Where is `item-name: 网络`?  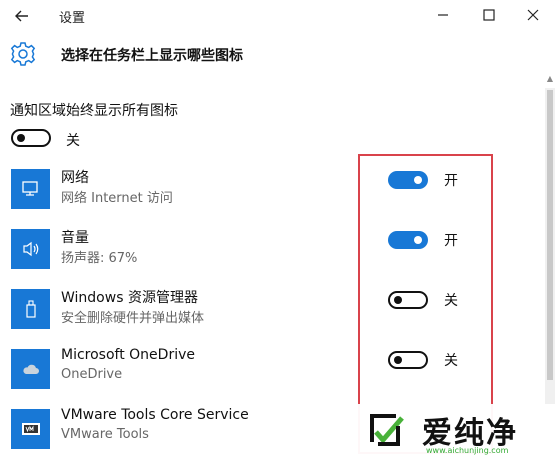 item-name: 网络 is located at coordinates (75, 178).